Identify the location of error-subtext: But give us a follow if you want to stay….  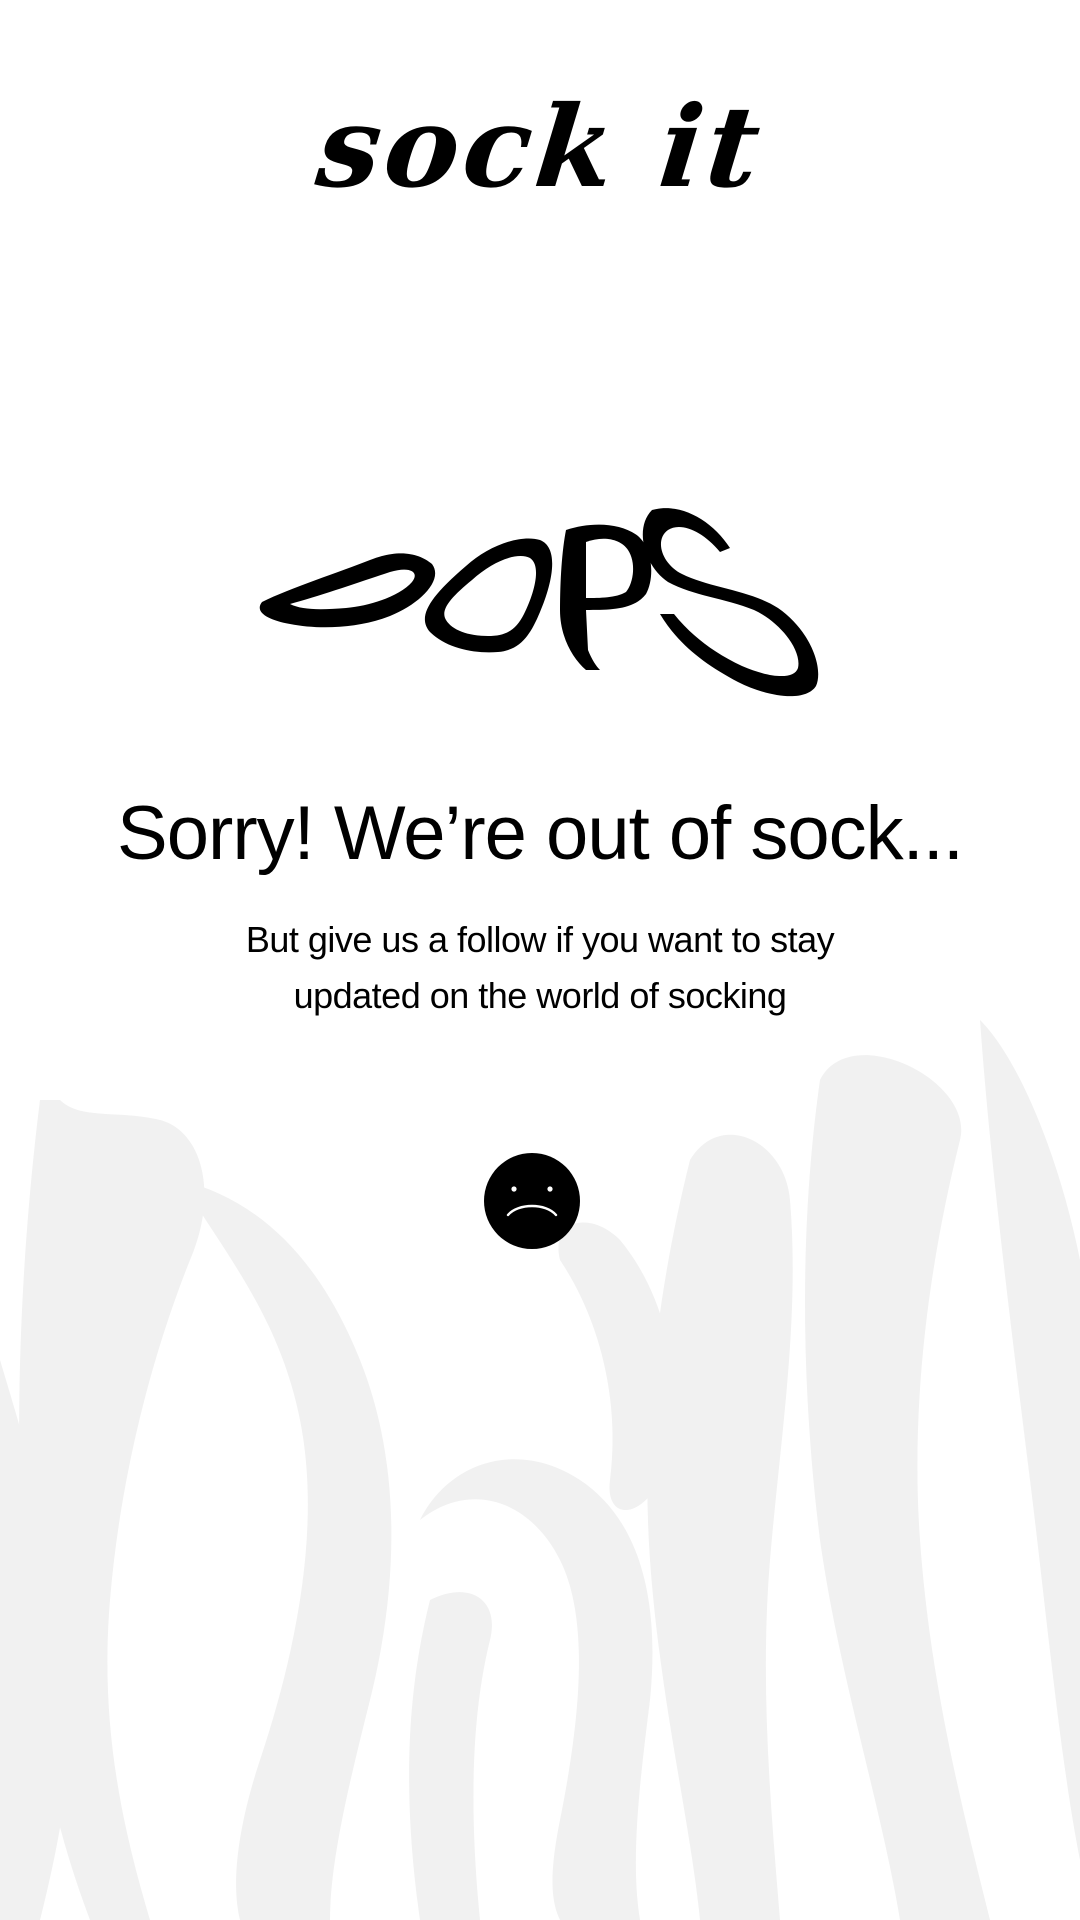
(540, 968).